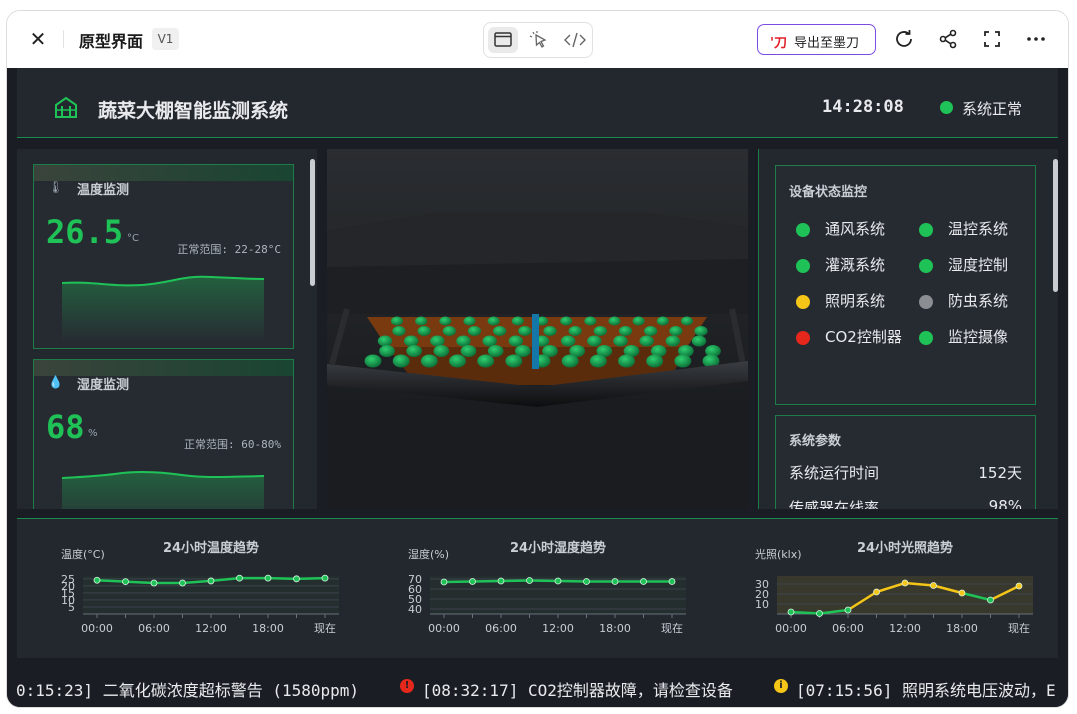  Describe the element at coordinates (1005, 503) in the screenshot. I see `sensor-online-value: 98%` at that location.